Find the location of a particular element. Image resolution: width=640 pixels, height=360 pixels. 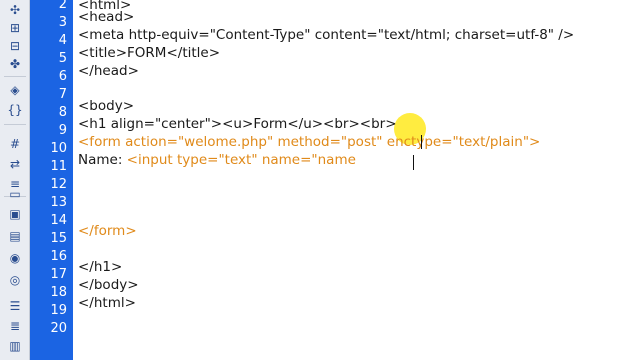

code-line-6: </head> is located at coordinates (108, 71).